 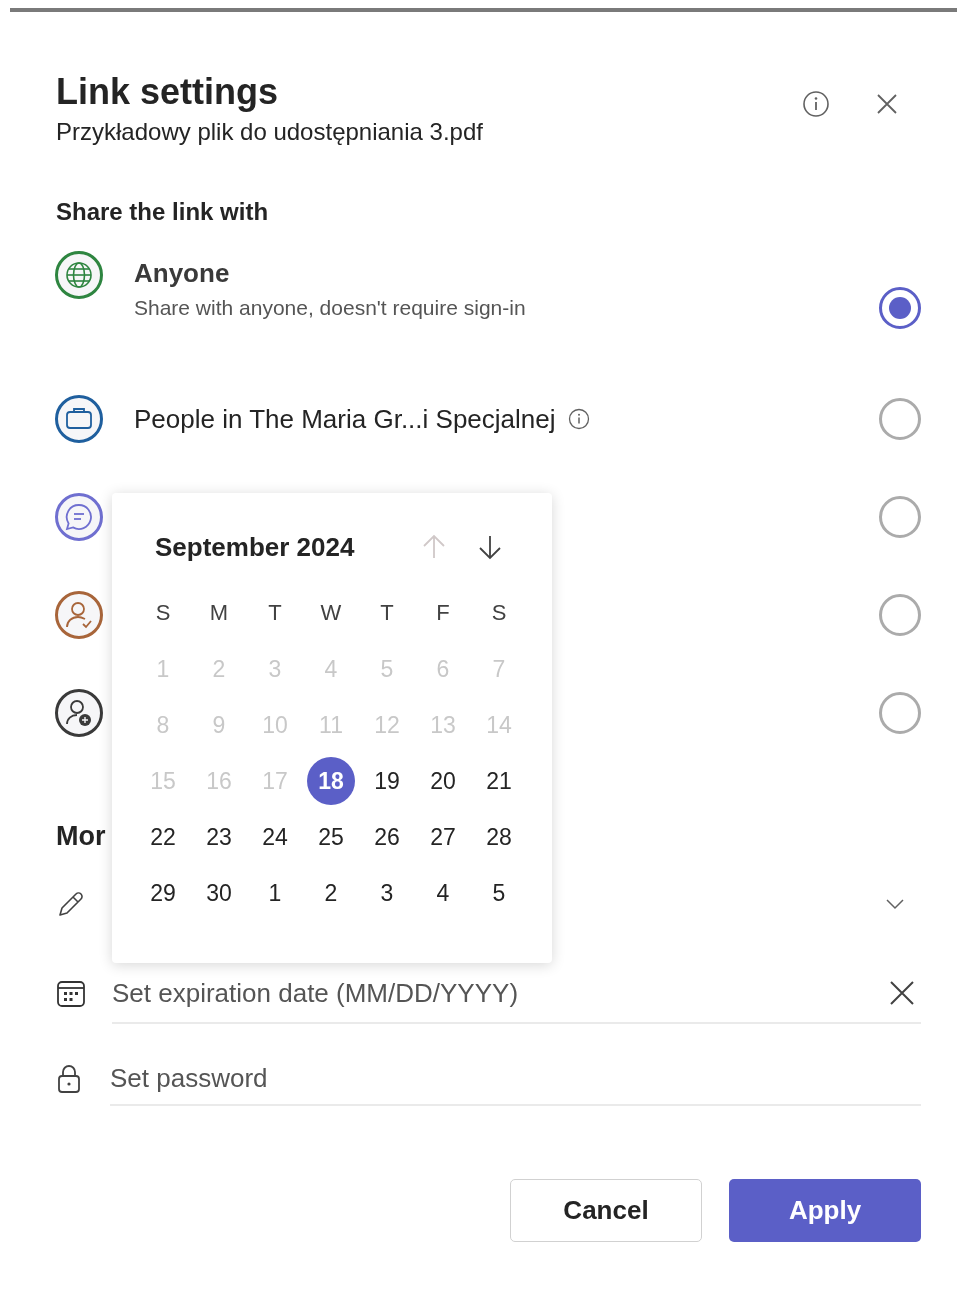 I want to click on chevron-down-icon, so click(x=895, y=904).